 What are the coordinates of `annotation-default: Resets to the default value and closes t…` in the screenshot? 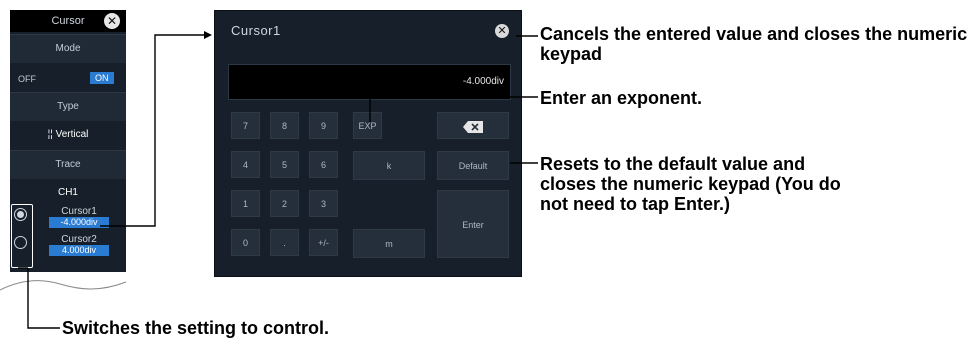 It's located at (690, 184).